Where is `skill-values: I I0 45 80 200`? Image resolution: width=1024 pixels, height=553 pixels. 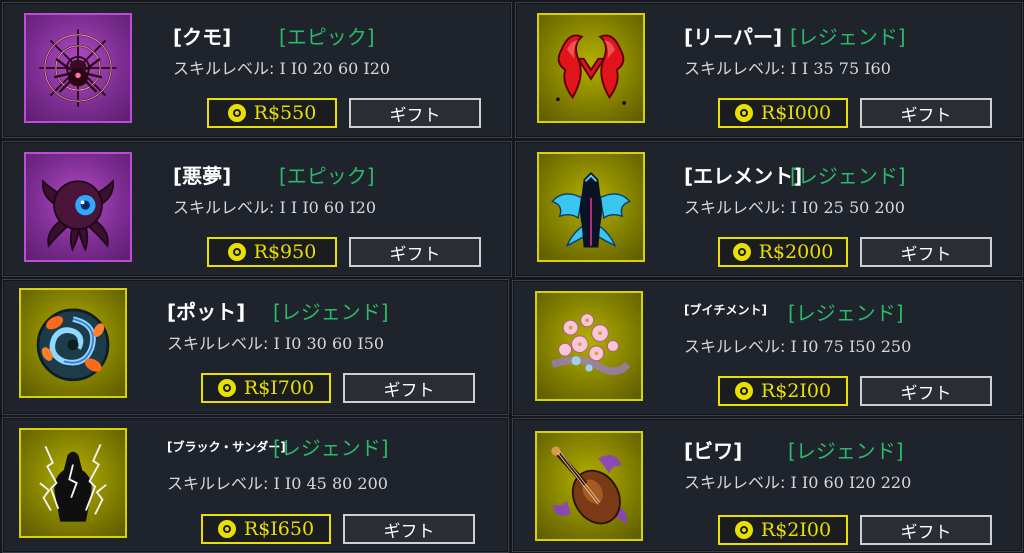
skill-values: I I0 45 80 200 is located at coordinates (330, 483).